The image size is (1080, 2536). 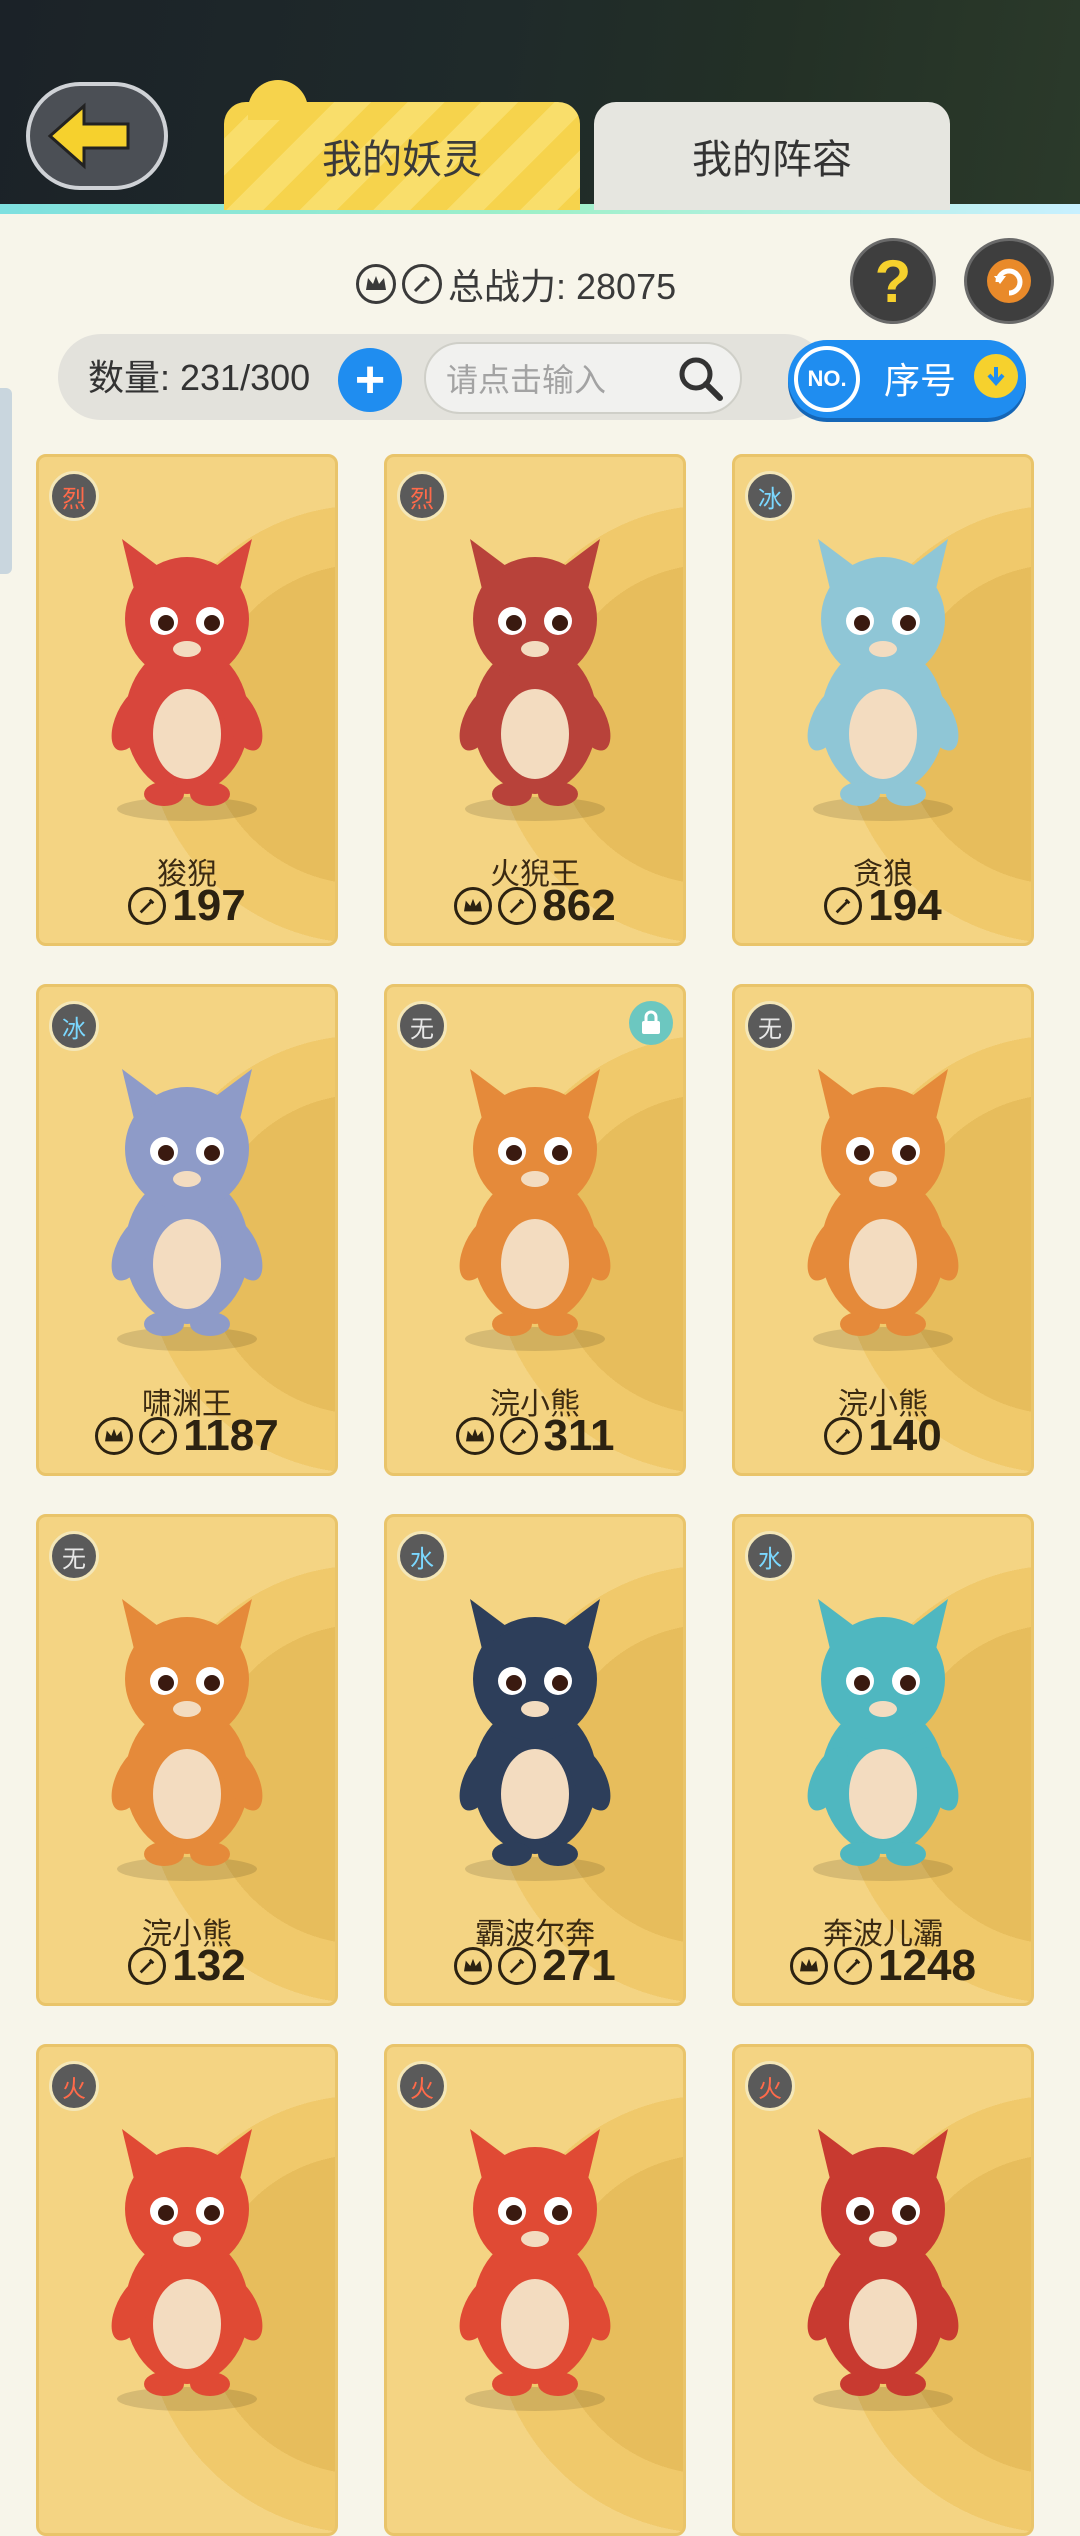 I want to click on refresh-icon, so click(x=1009, y=281).